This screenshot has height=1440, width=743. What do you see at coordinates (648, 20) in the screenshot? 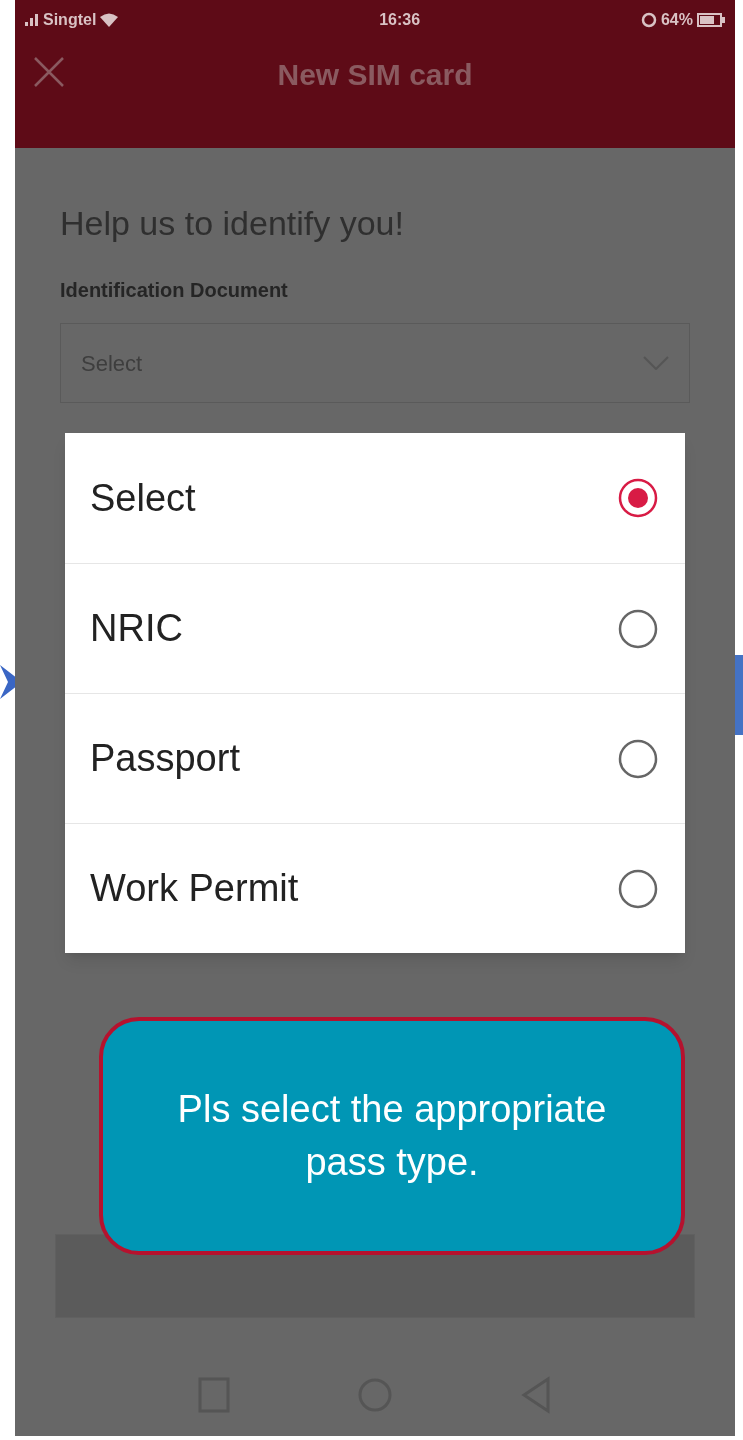
I see `alarm-icon` at bounding box center [648, 20].